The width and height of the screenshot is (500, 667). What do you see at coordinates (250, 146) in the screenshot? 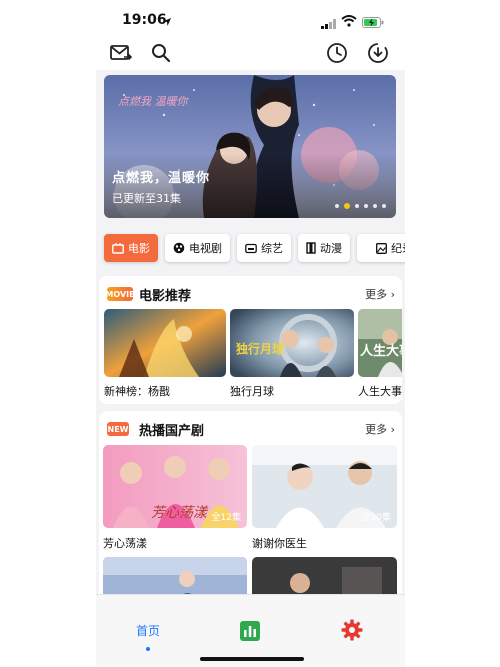
I see `featured-banner: 点燃我 温暖你 点燃我，温暖你 已更新至31集` at bounding box center [250, 146].